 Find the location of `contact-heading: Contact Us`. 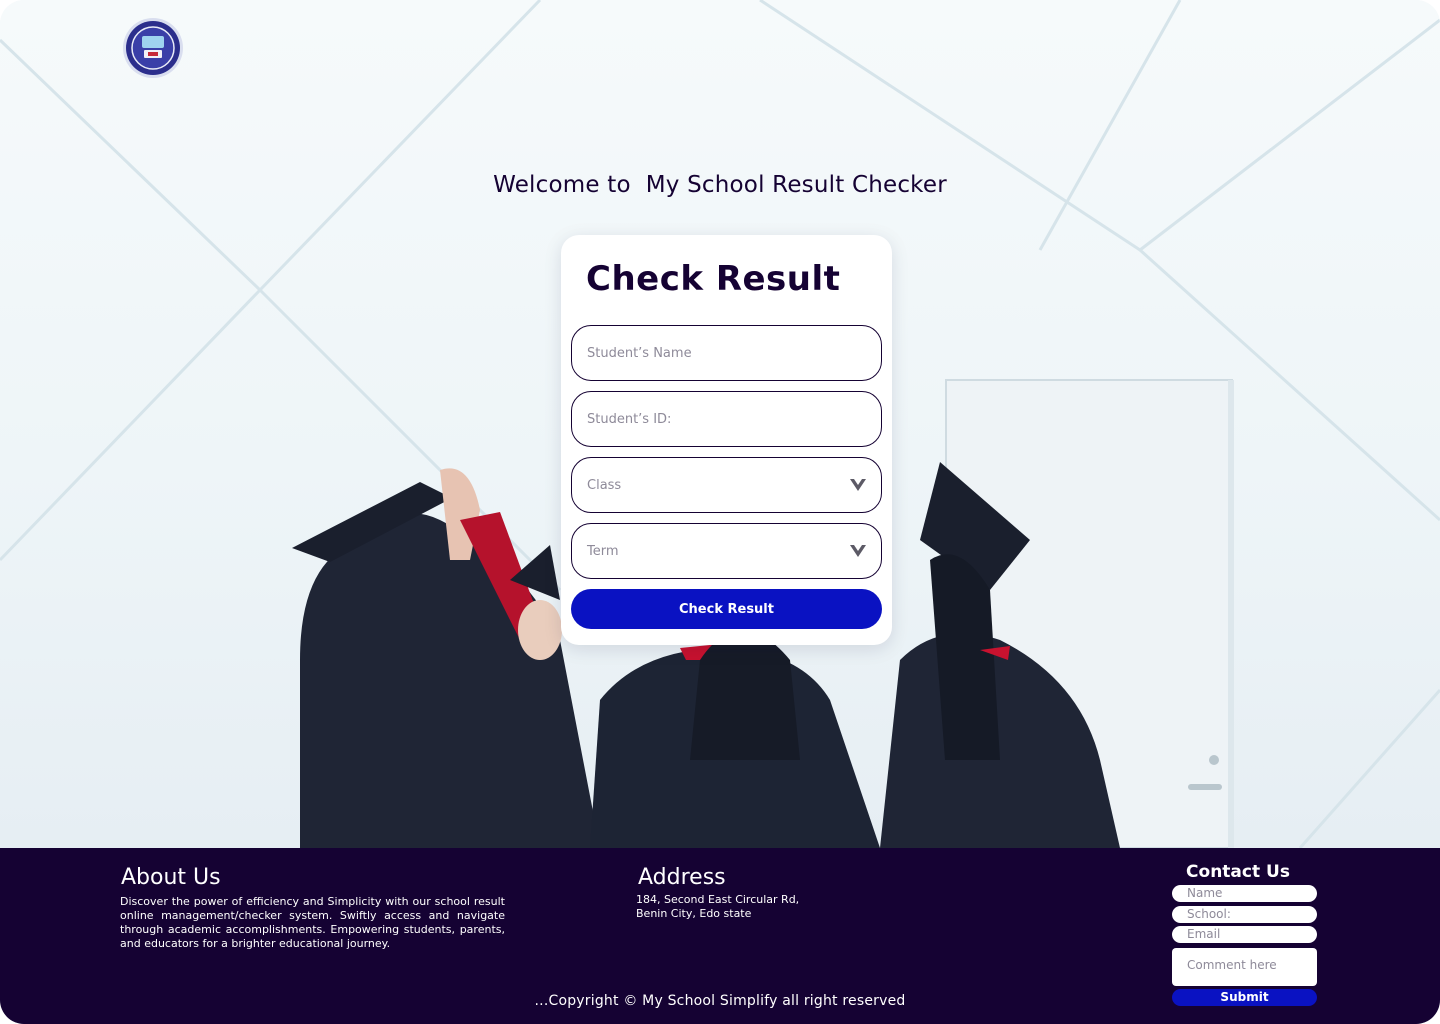

contact-heading: Contact Us is located at coordinates (1238, 872).